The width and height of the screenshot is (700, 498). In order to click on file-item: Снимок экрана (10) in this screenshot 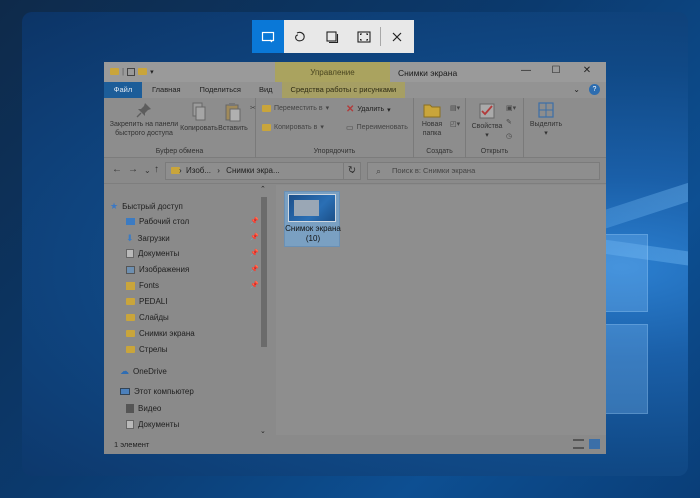, I will do `click(312, 219)`.